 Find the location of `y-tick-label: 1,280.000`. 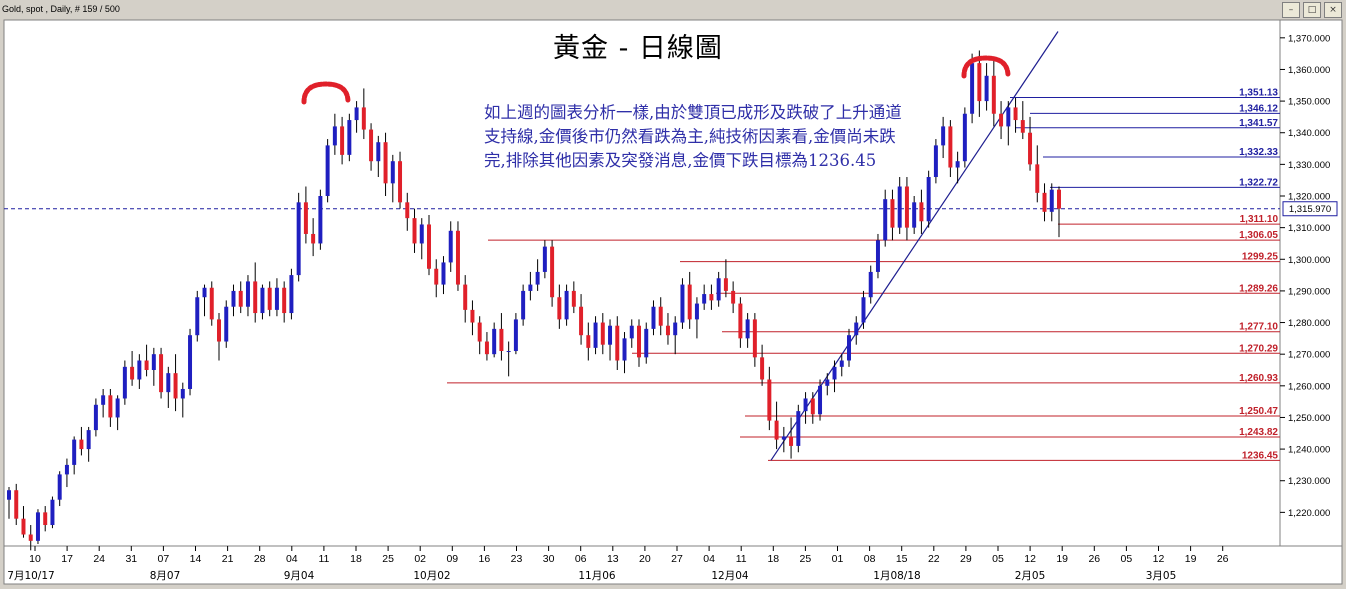

y-tick-label: 1,280.000 is located at coordinates (1309, 323).